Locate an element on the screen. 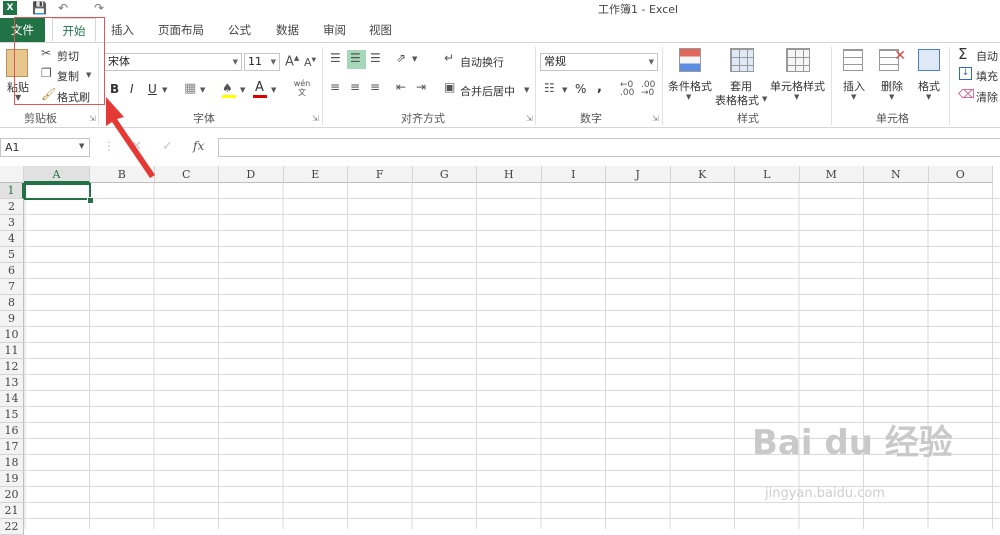 The width and height of the screenshot is (1000, 535). autosum-button: 自动 is located at coordinates (987, 56).